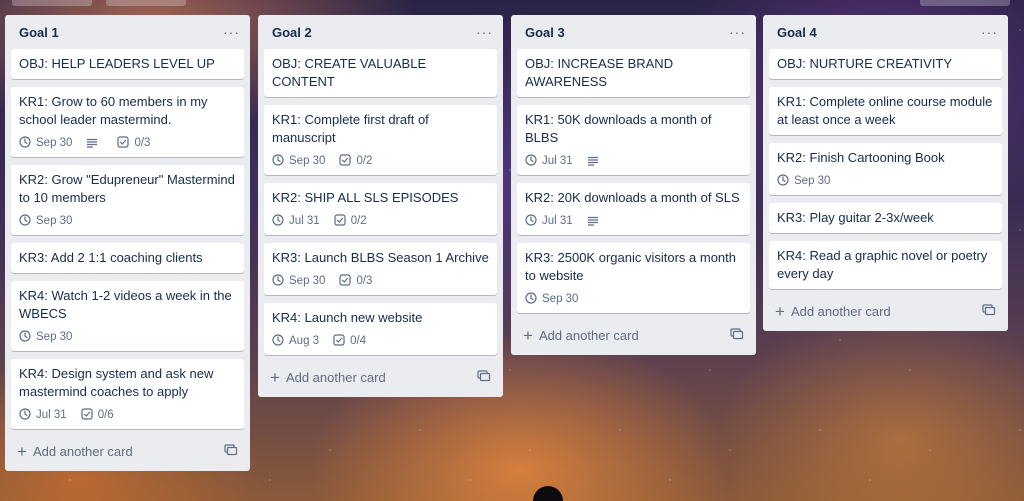 The width and height of the screenshot is (1024, 501). Describe the element at coordinates (105, 415) in the screenshot. I see `checklist-count: 0/6` at that location.